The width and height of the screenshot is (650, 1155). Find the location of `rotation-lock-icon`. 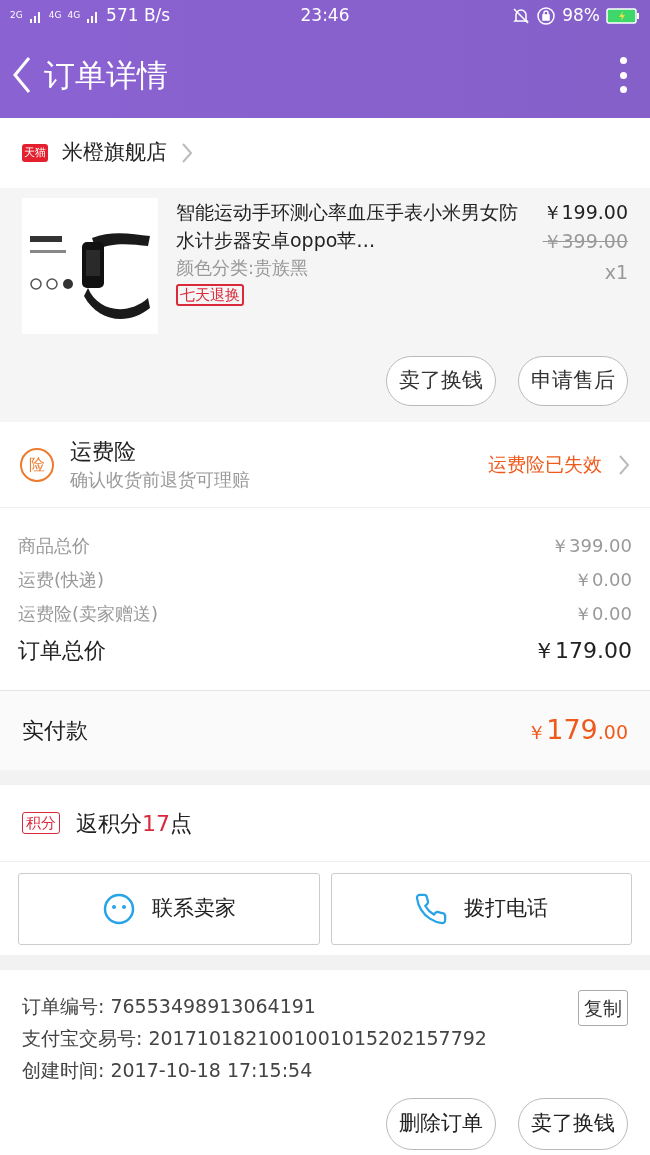

rotation-lock-icon is located at coordinates (546, 16).